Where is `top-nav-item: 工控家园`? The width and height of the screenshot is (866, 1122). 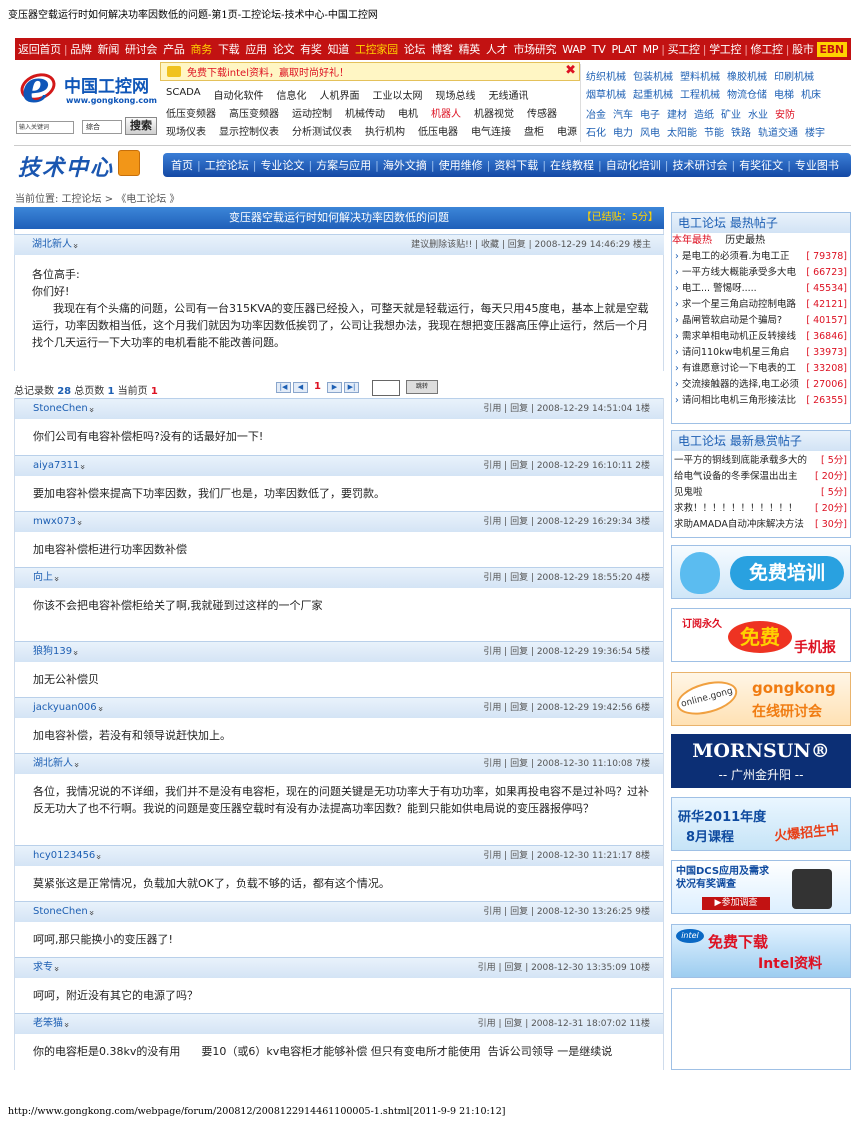
top-nav-item: 工控家园 is located at coordinates (376, 49).